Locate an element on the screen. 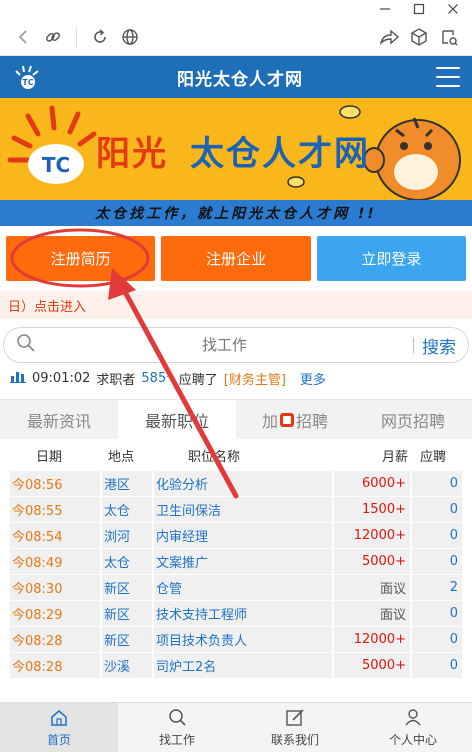 This screenshot has width=472, height=752. job-location: 沙溪 is located at coordinates (128, 665).